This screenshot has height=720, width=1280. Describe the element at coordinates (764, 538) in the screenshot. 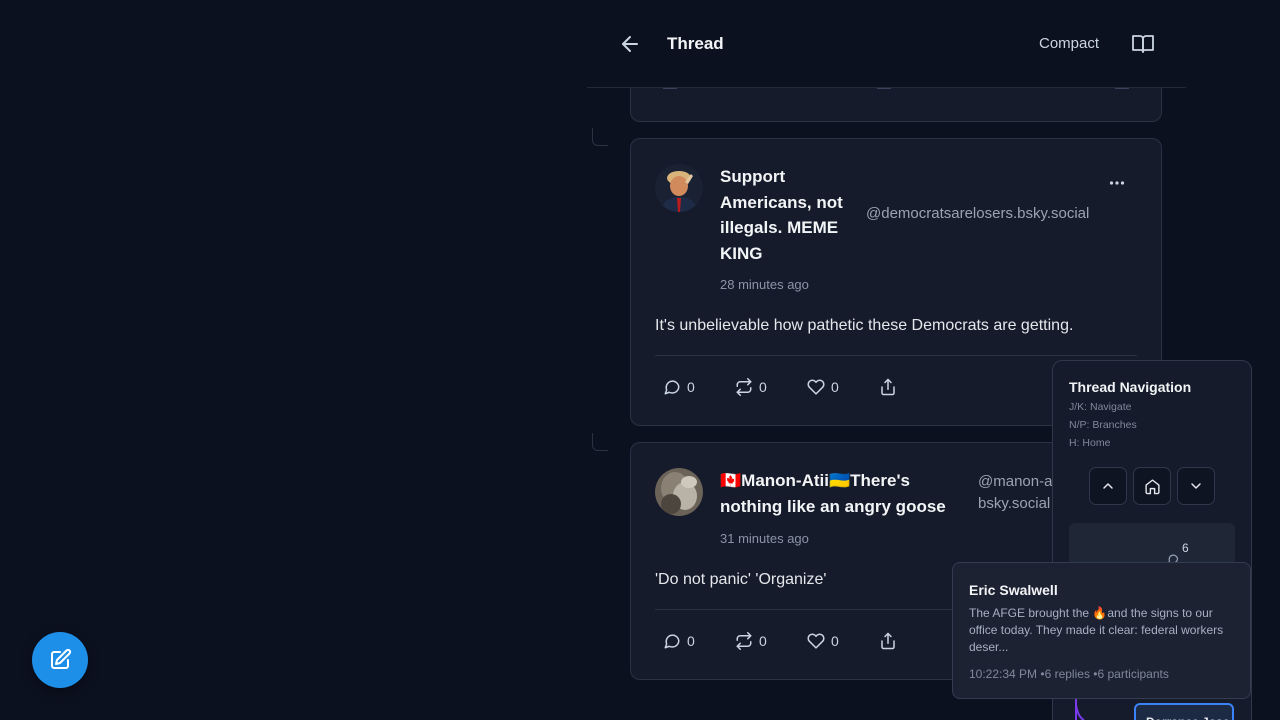

I see `post-timestamp: 31 minutes ago` at that location.